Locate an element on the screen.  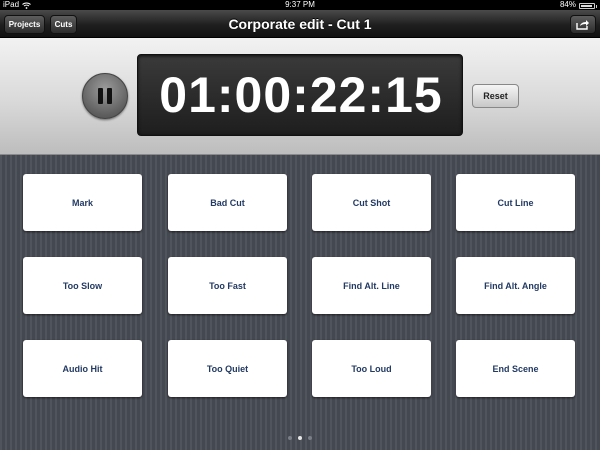
timecode-display: 01:00:22:15 is located at coordinates (300, 95).